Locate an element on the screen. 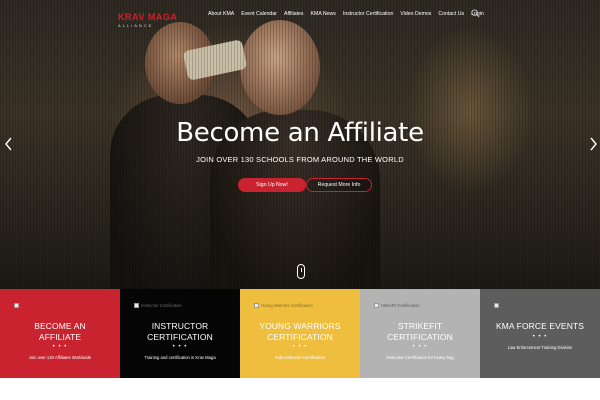 The height and width of the screenshot is (400, 600). broken-image-icon: Young Warriors Certification is located at coordinates (304, 305).